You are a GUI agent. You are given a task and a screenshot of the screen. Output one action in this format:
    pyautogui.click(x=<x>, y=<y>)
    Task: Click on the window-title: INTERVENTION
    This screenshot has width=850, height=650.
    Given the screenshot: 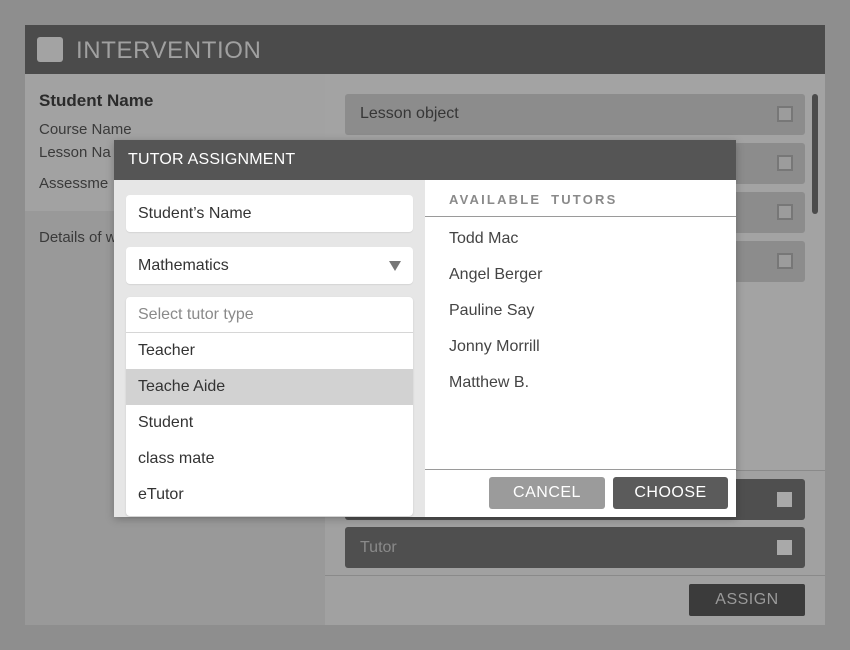 What is the action you would take?
    pyautogui.click(x=169, y=50)
    